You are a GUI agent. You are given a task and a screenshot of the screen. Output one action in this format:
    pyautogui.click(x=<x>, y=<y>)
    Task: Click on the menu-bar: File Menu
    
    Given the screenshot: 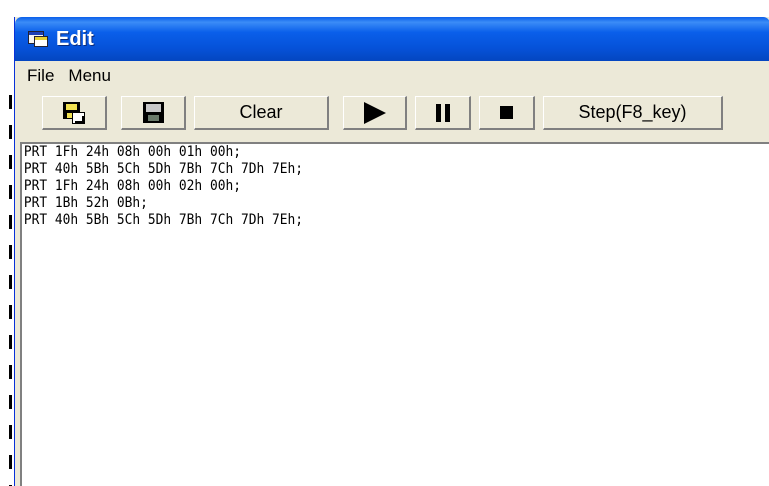 What is the action you would take?
    pyautogui.click(x=392, y=76)
    